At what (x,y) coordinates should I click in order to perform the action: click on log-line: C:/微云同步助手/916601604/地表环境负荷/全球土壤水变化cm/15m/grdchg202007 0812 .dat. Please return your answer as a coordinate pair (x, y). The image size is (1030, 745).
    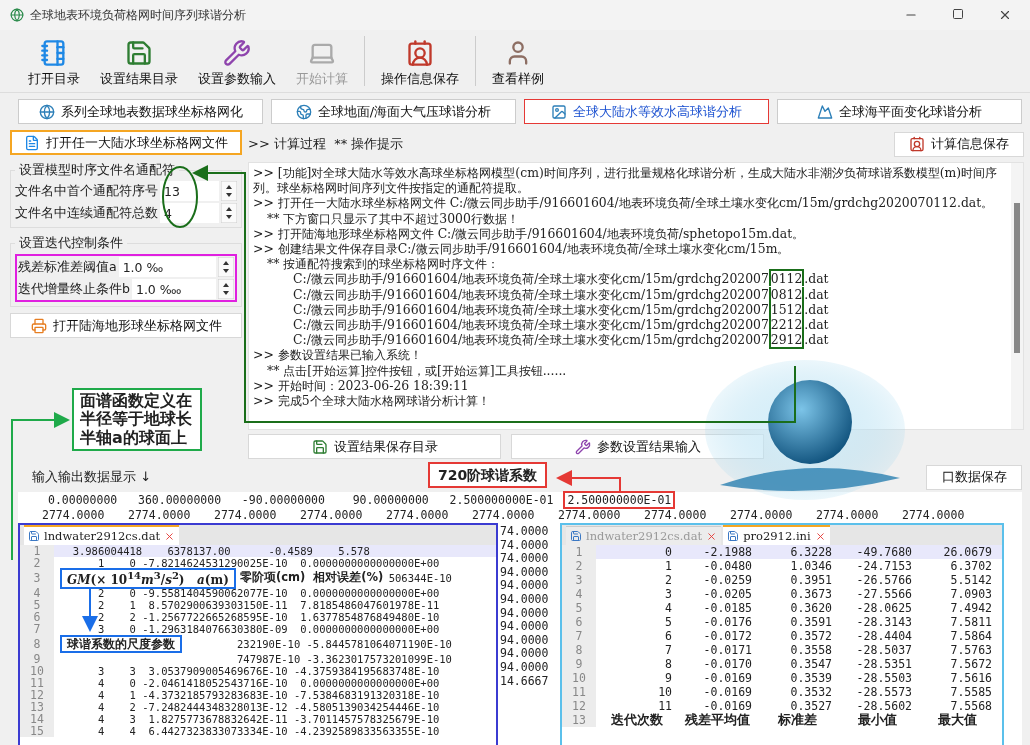
    Looking at the image, I should click on (561, 294).